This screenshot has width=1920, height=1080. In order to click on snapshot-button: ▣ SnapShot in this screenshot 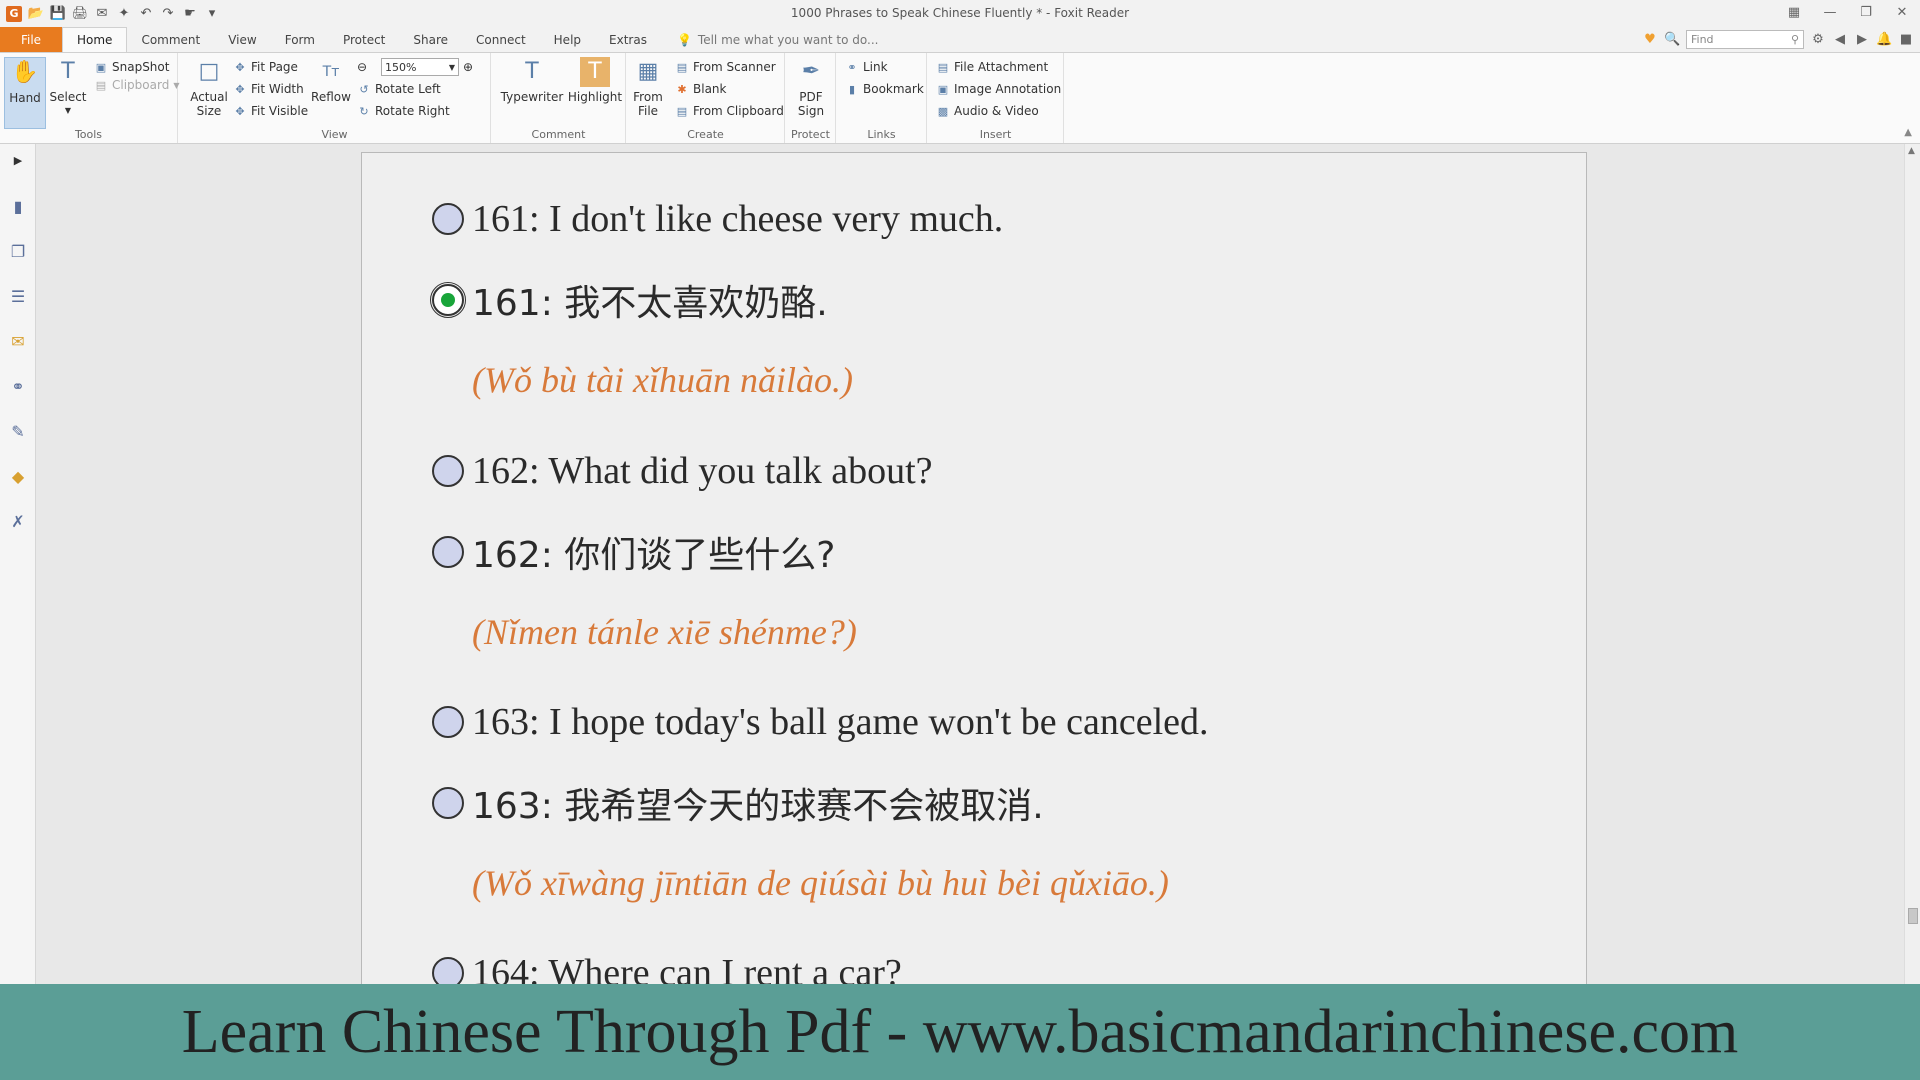, I will do `click(132, 67)`.